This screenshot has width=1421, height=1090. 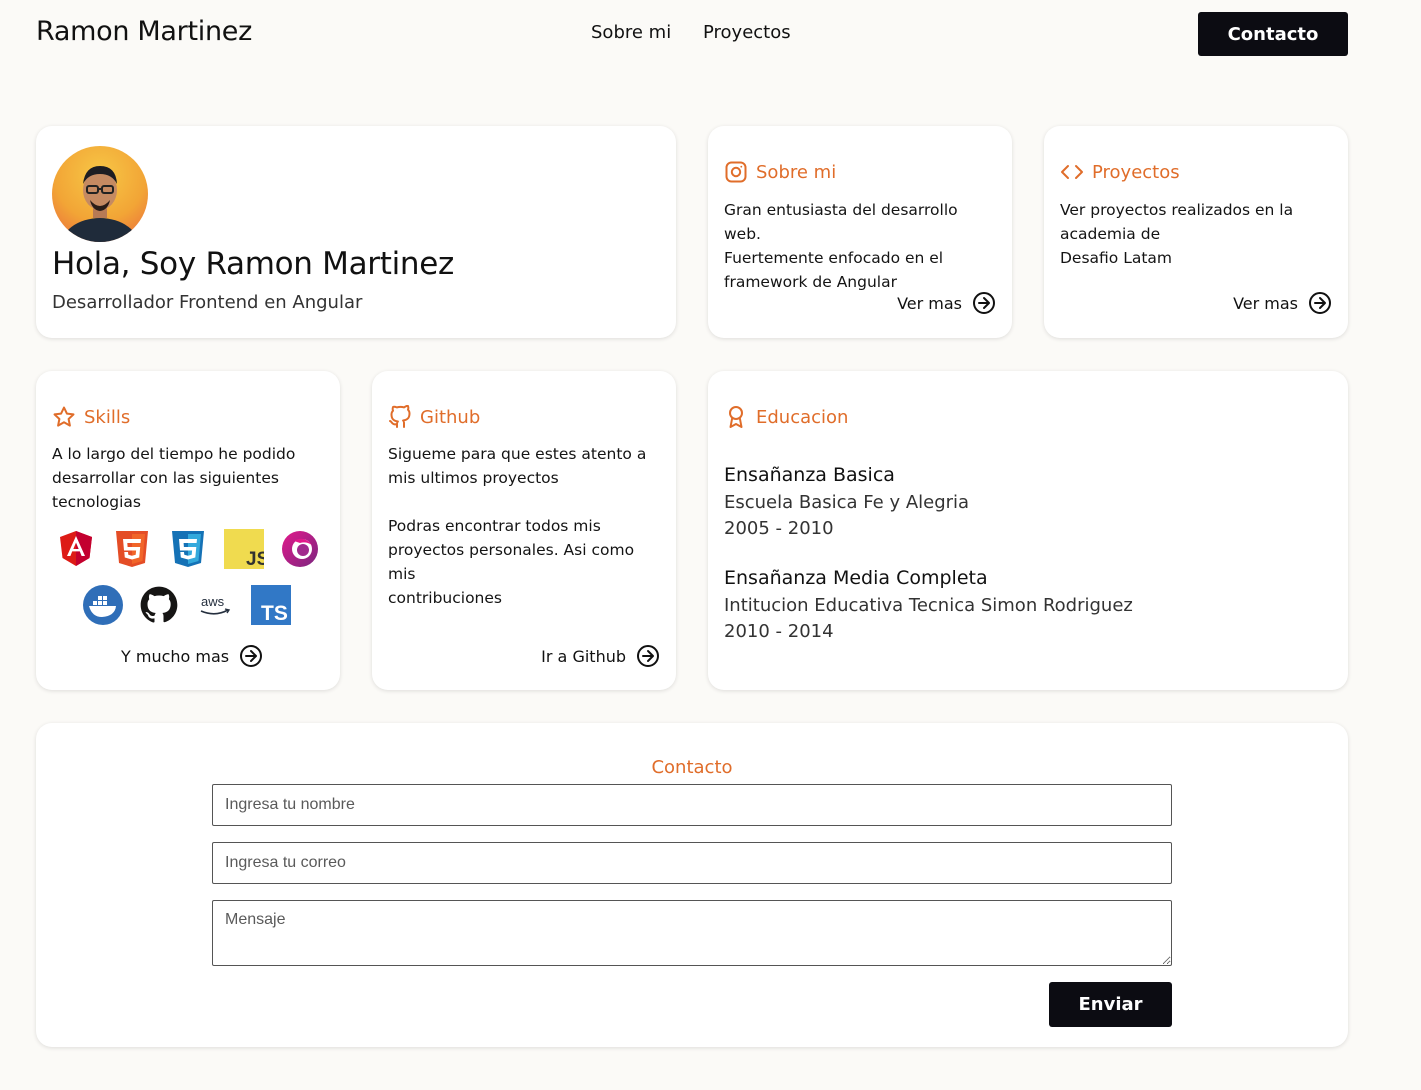 I want to click on skills-line: tecnologias, so click(x=96, y=502).